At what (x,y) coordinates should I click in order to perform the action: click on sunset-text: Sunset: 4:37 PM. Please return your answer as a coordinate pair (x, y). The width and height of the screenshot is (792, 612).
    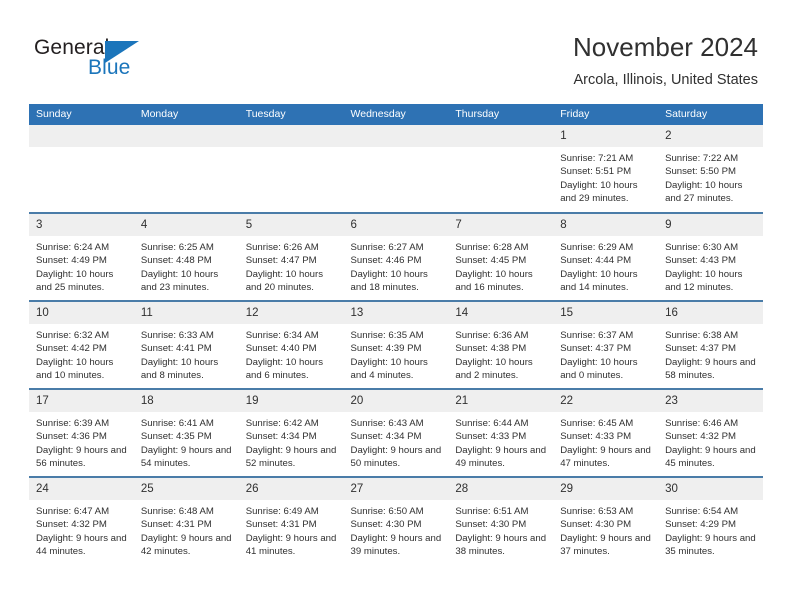
    Looking at the image, I should click on (596, 349).